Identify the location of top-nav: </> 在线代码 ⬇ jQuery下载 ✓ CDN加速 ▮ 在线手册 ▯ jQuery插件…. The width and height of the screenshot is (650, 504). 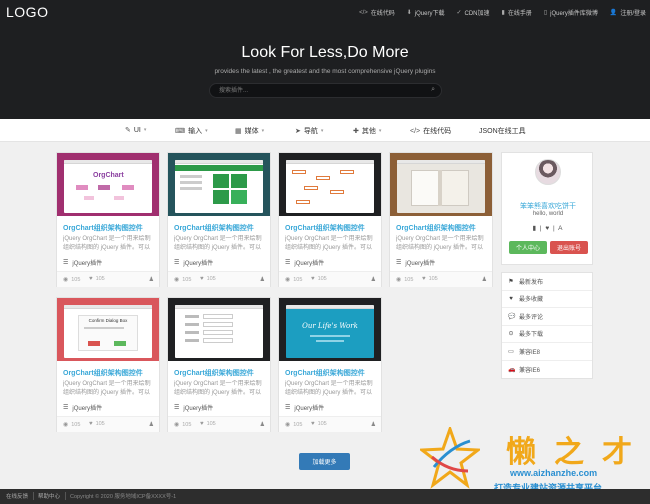
(502, 13).